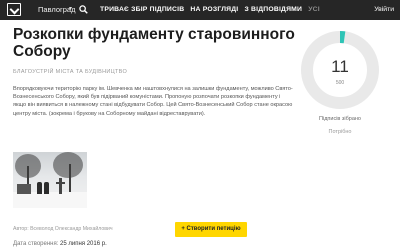  Describe the element at coordinates (273, 9) in the screenshot. I see `nav-with-answers: З ВІДПОВІДЯМИ` at that location.